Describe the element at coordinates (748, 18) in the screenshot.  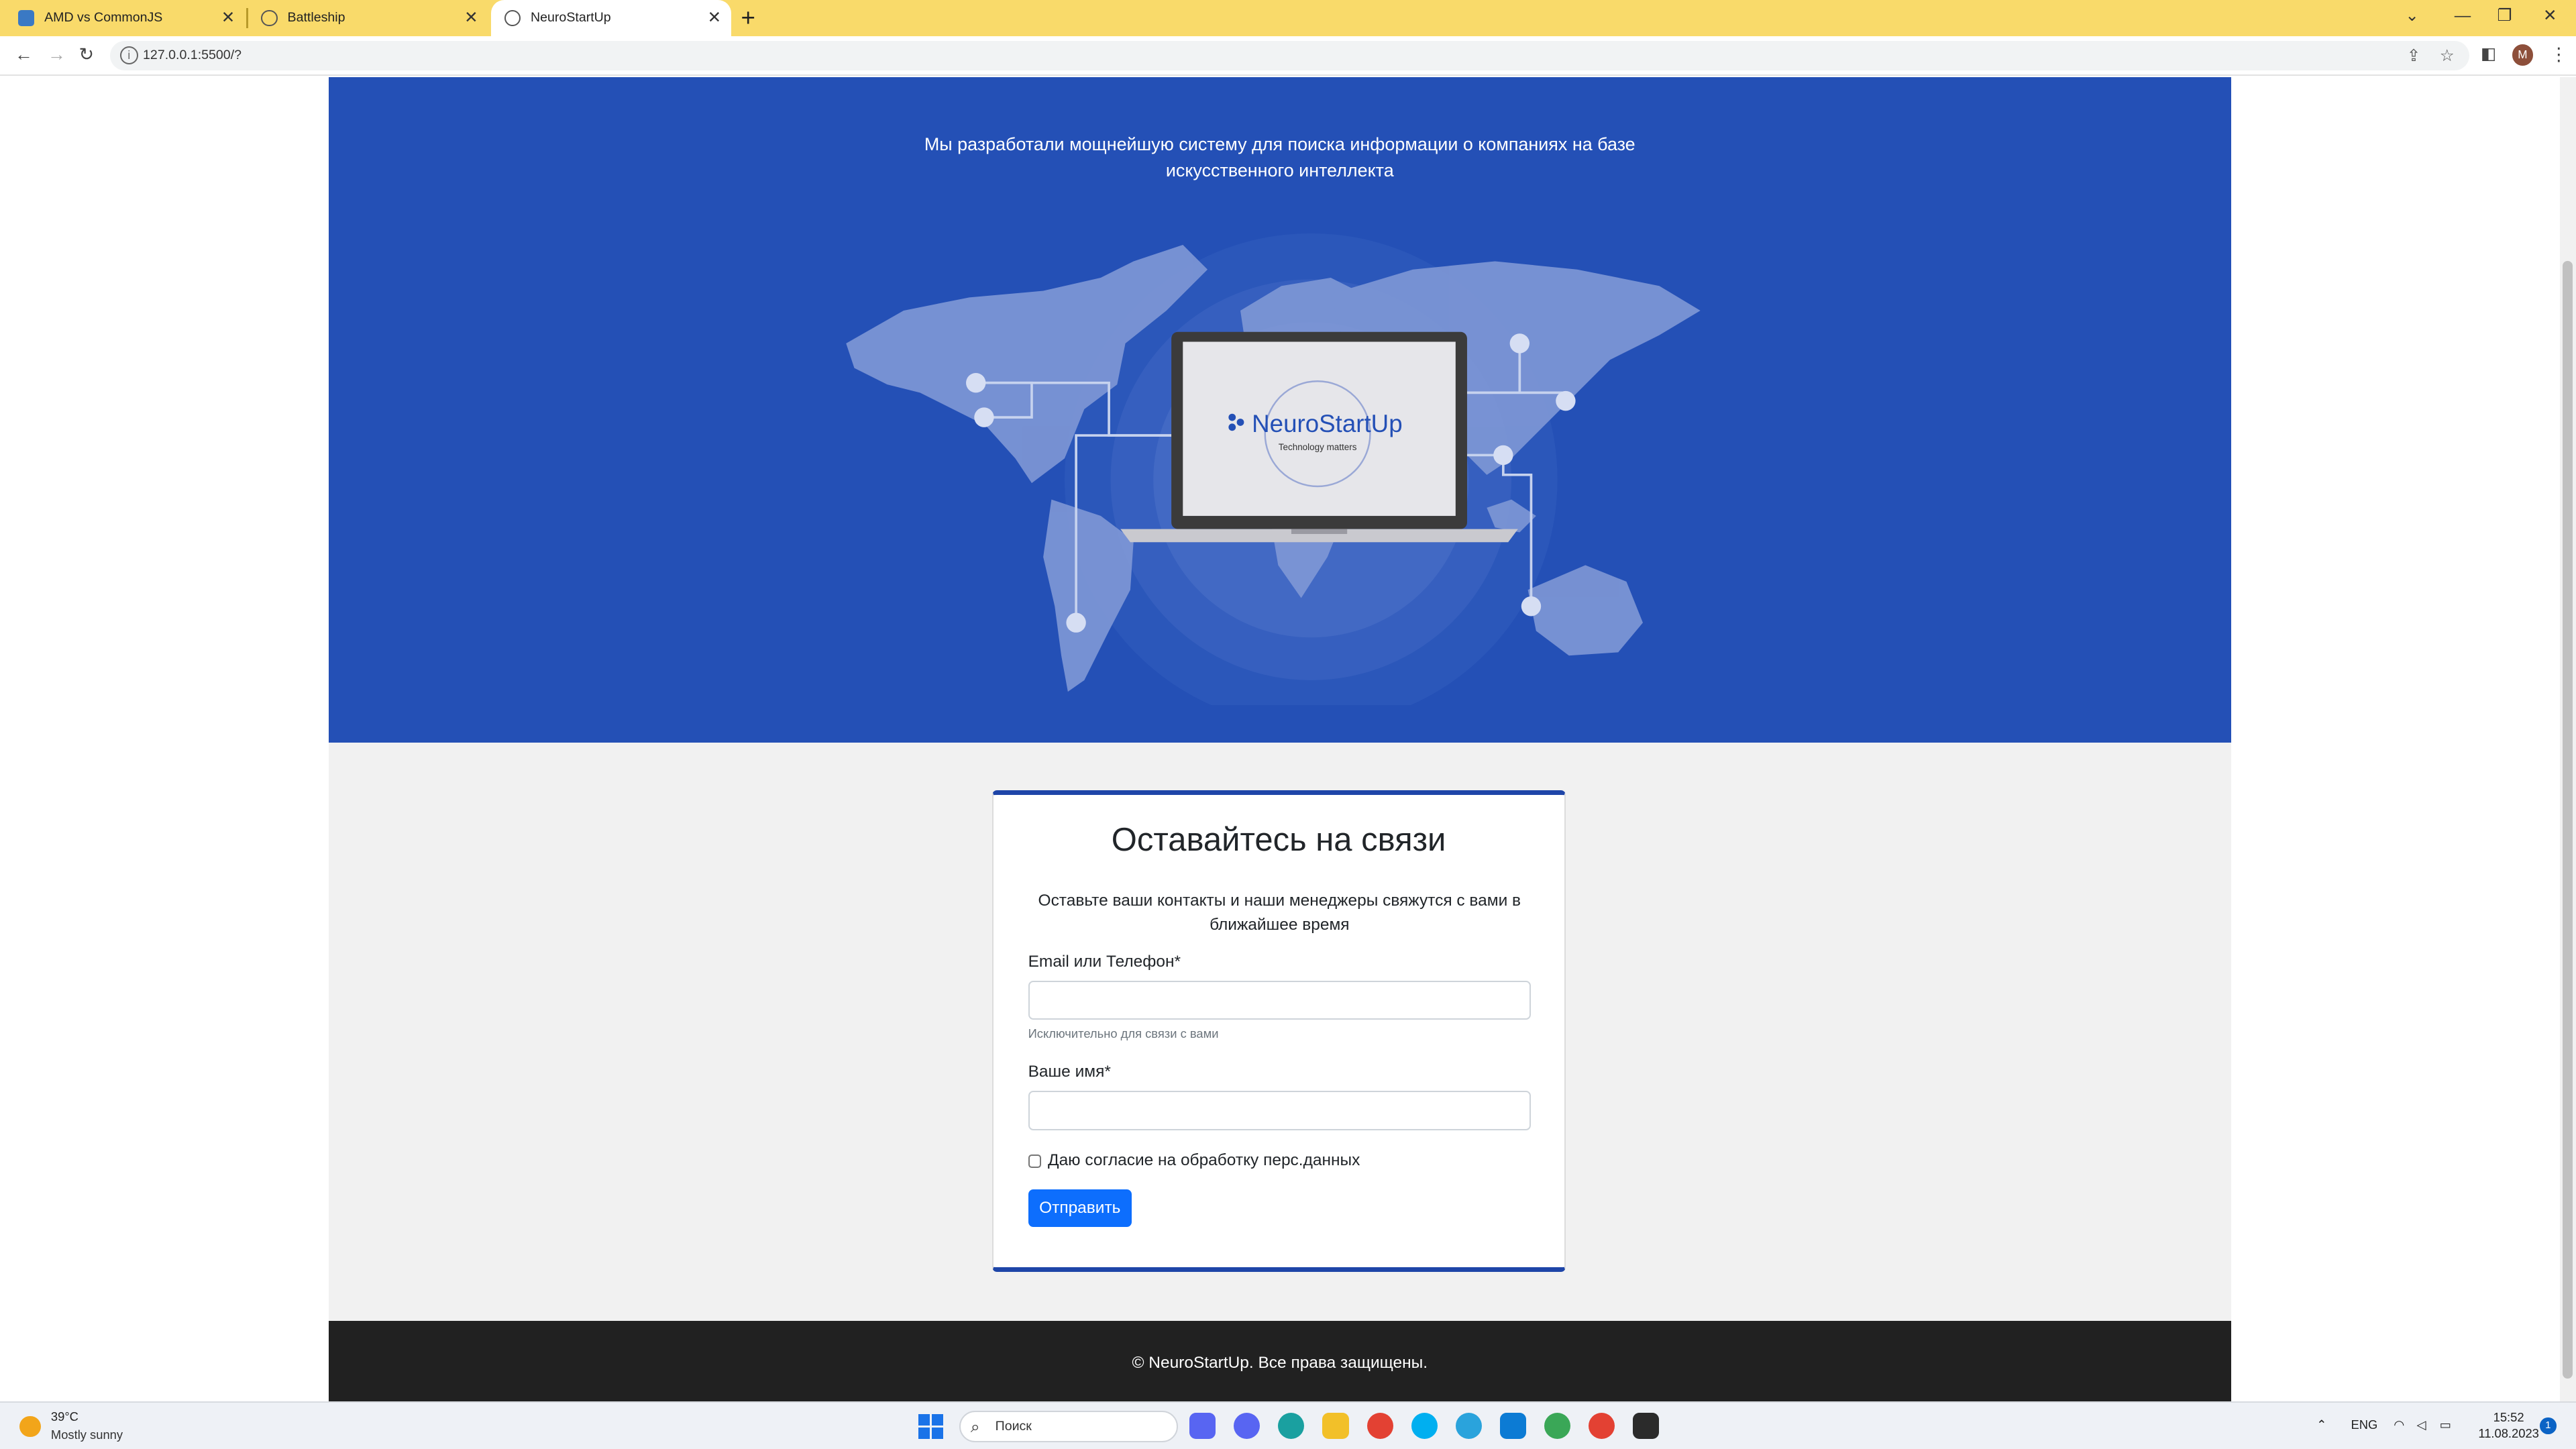
I see `new-tab-button: +` at that location.